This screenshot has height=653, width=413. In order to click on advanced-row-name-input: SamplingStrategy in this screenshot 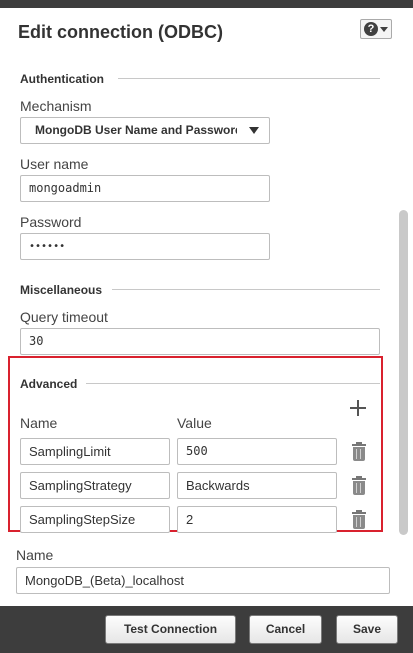, I will do `click(95, 485)`.